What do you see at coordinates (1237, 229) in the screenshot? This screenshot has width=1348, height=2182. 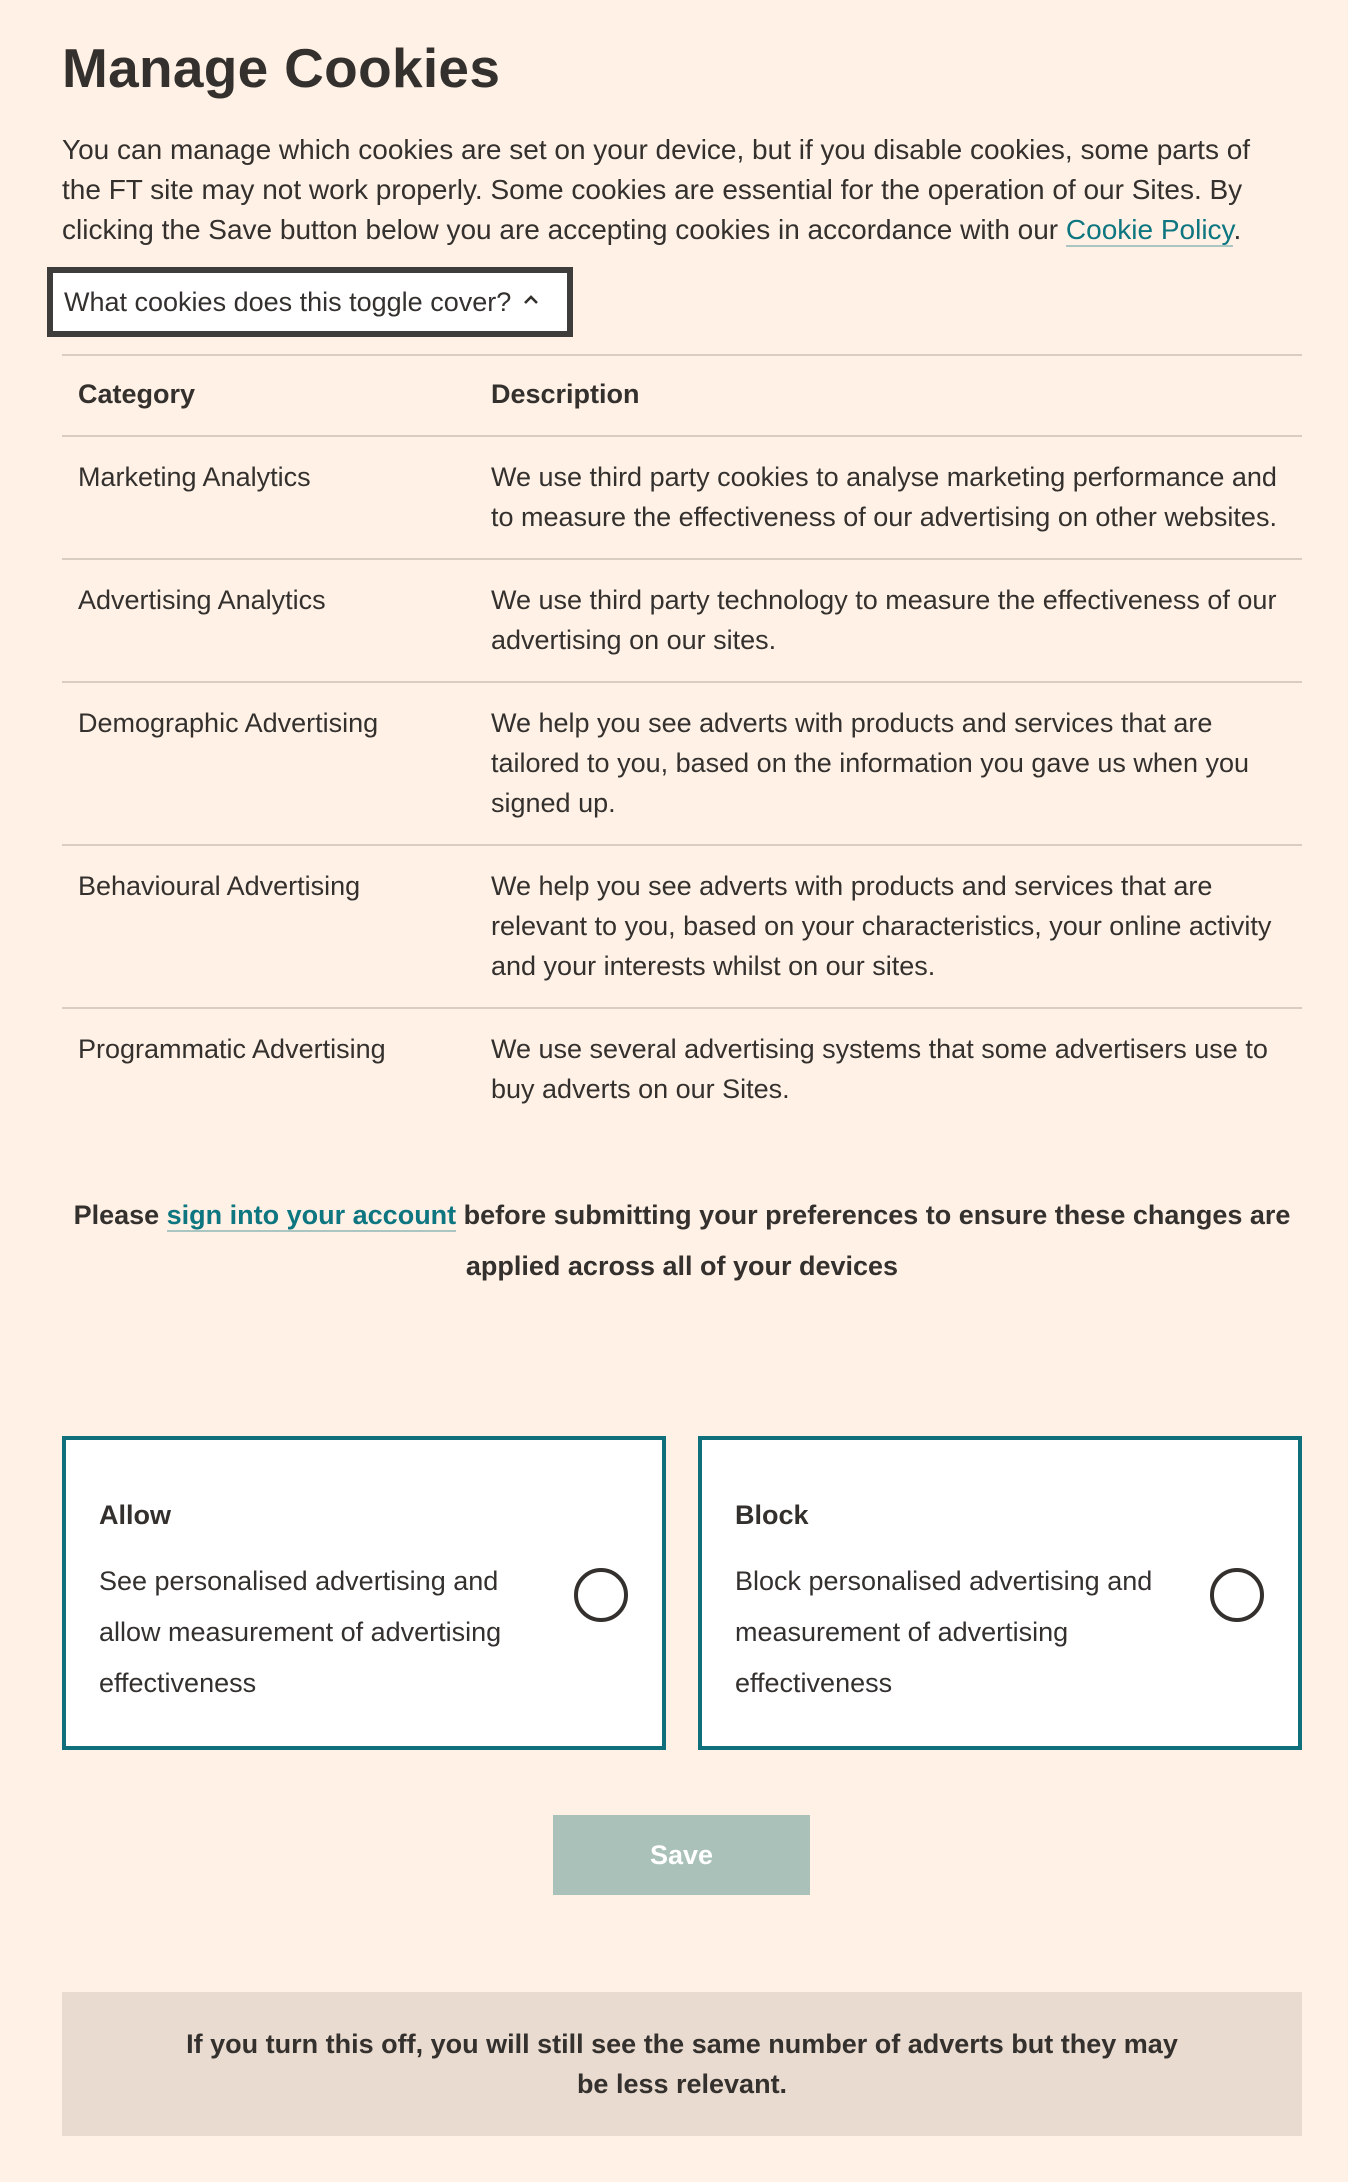 I see `intro-text-end: .` at bounding box center [1237, 229].